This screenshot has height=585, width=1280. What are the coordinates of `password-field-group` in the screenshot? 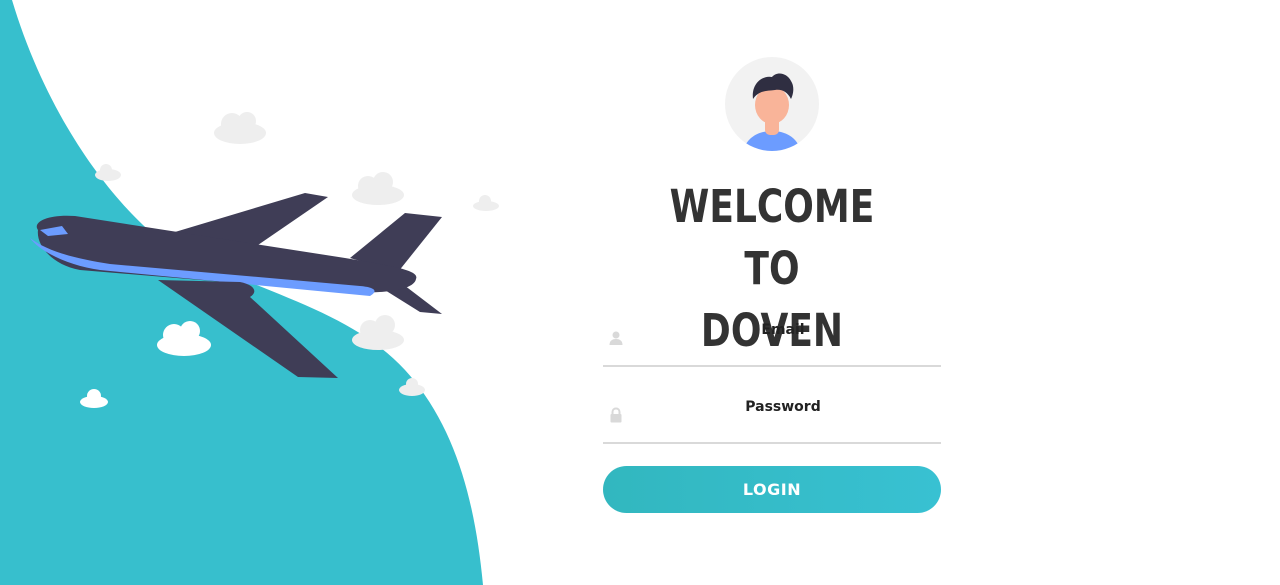 It's located at (772, 419).